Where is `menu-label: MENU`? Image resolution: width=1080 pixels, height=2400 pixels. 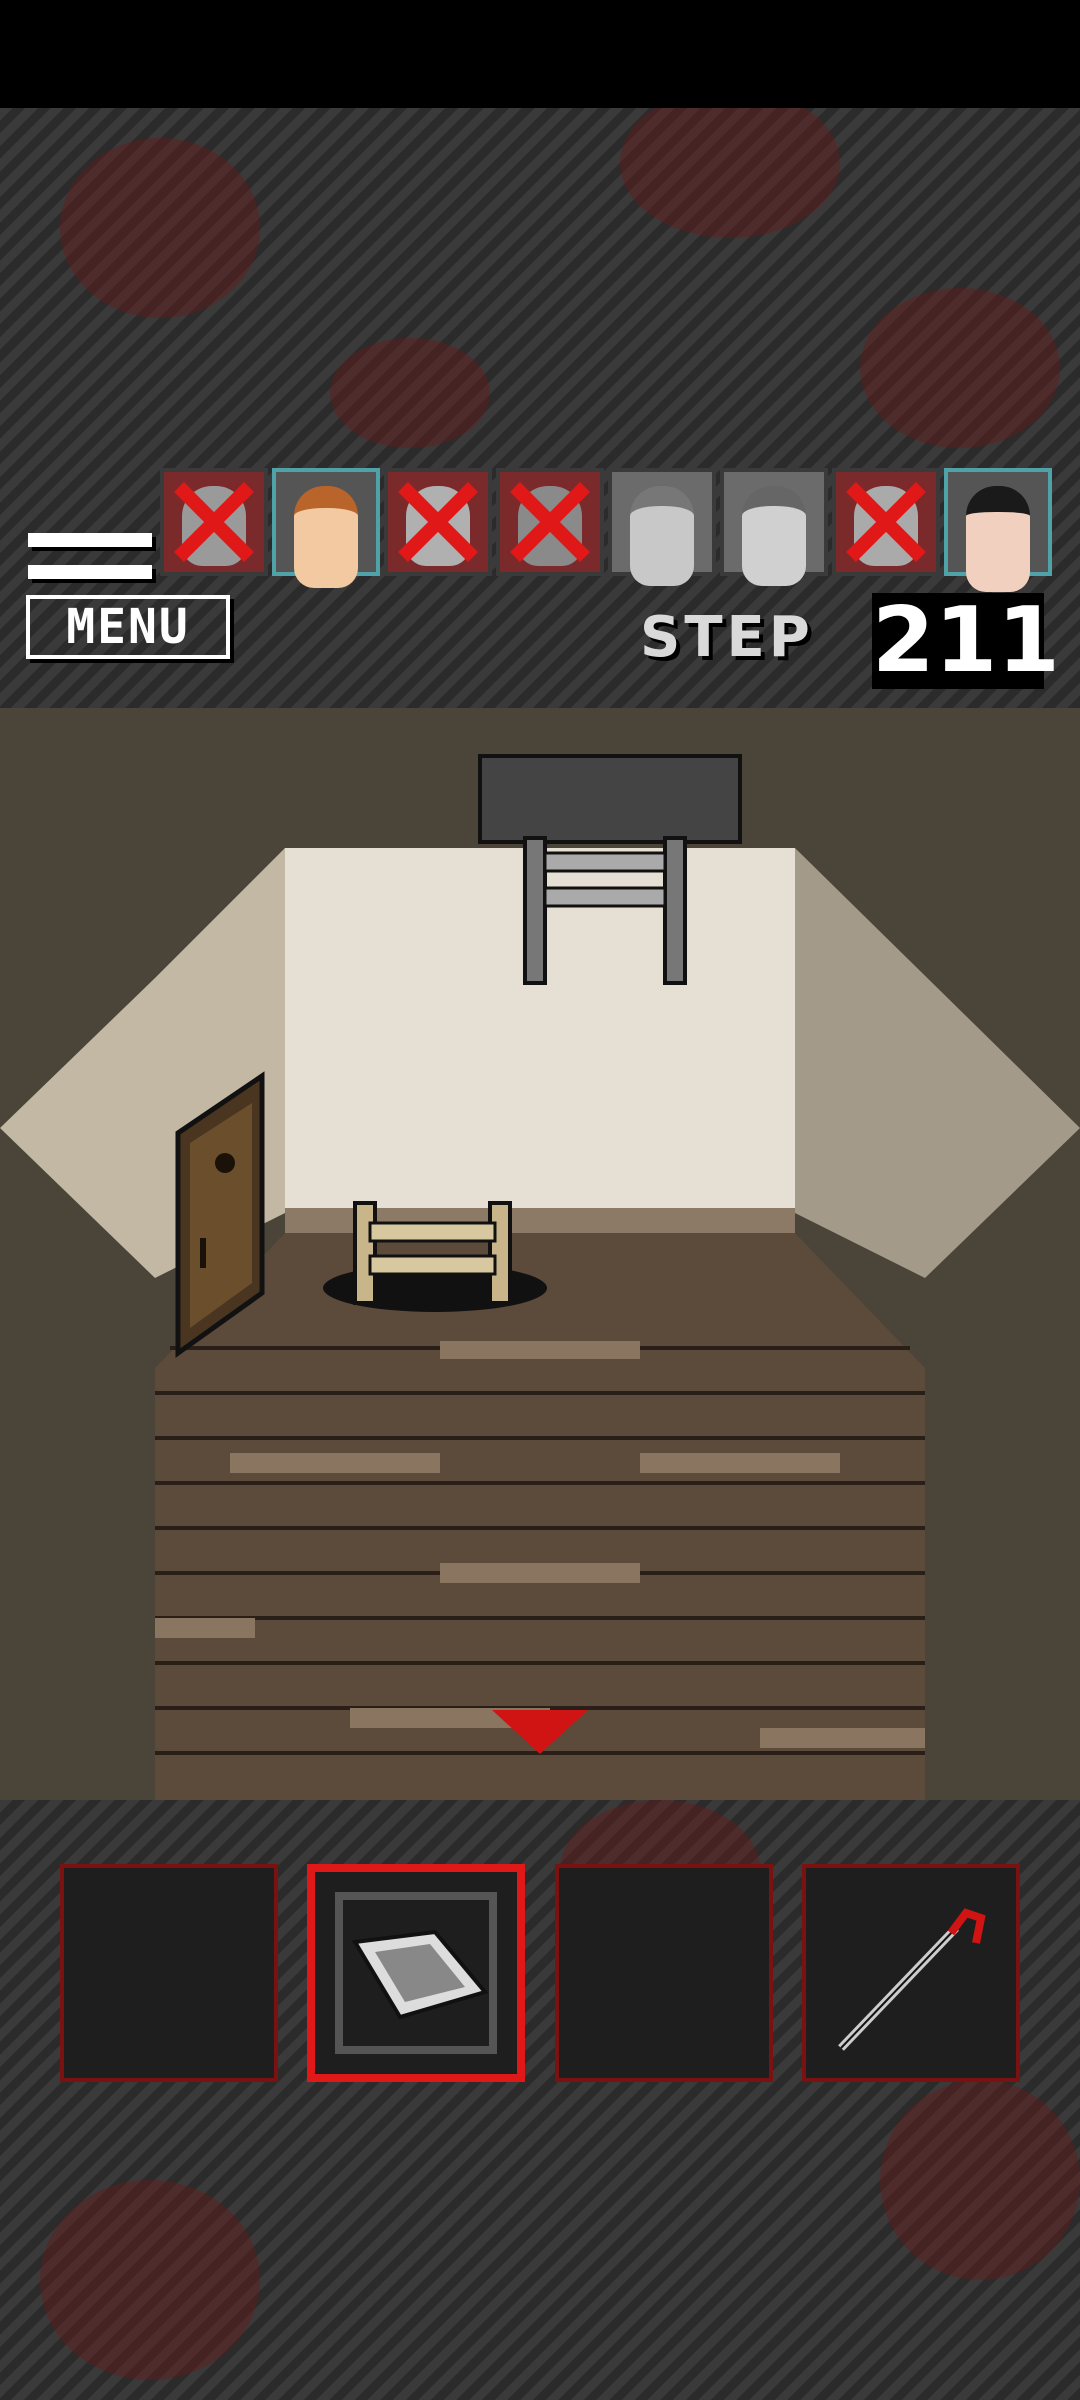
menu-label: MENU is located at coordinates (128, 627).